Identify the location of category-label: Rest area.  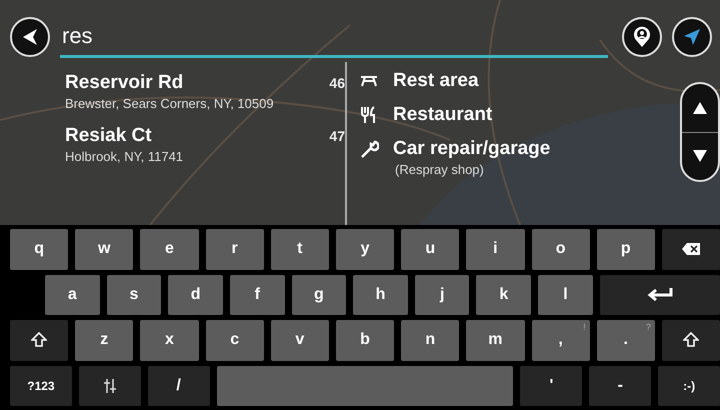
(436, 81).